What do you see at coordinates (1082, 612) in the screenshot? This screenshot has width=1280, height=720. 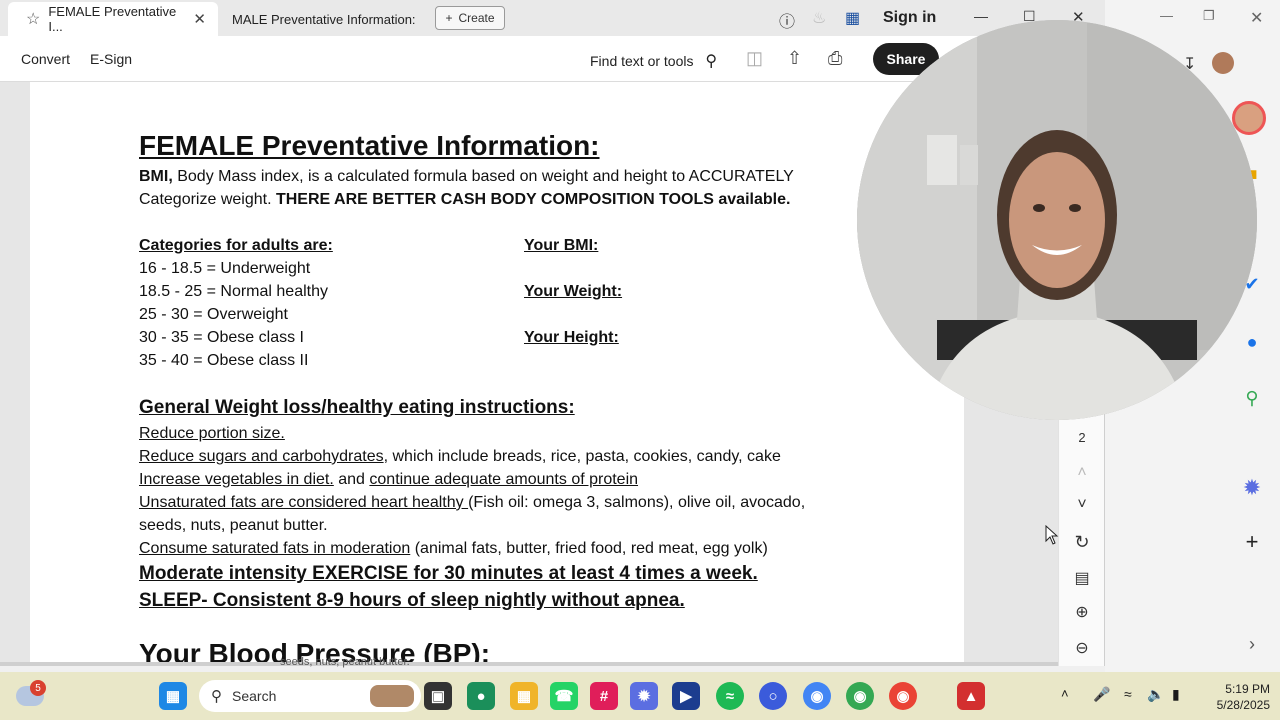 I see `zoom-in-icon: ⊕` at bounding box center [1082, 612].